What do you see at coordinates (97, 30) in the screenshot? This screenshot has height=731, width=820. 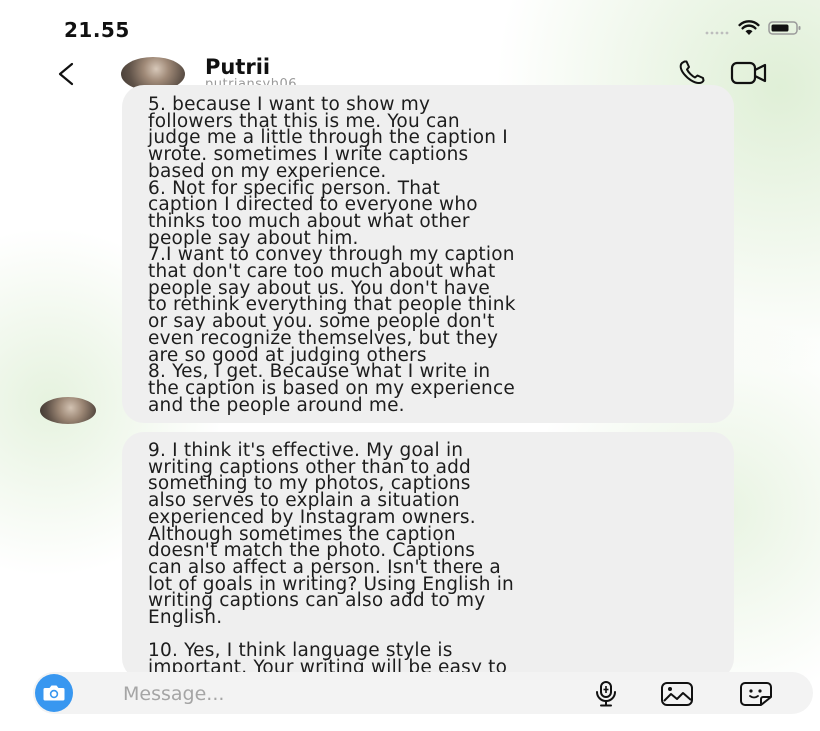 I see `status-time: 21.55` at bounding box center [97, 30].